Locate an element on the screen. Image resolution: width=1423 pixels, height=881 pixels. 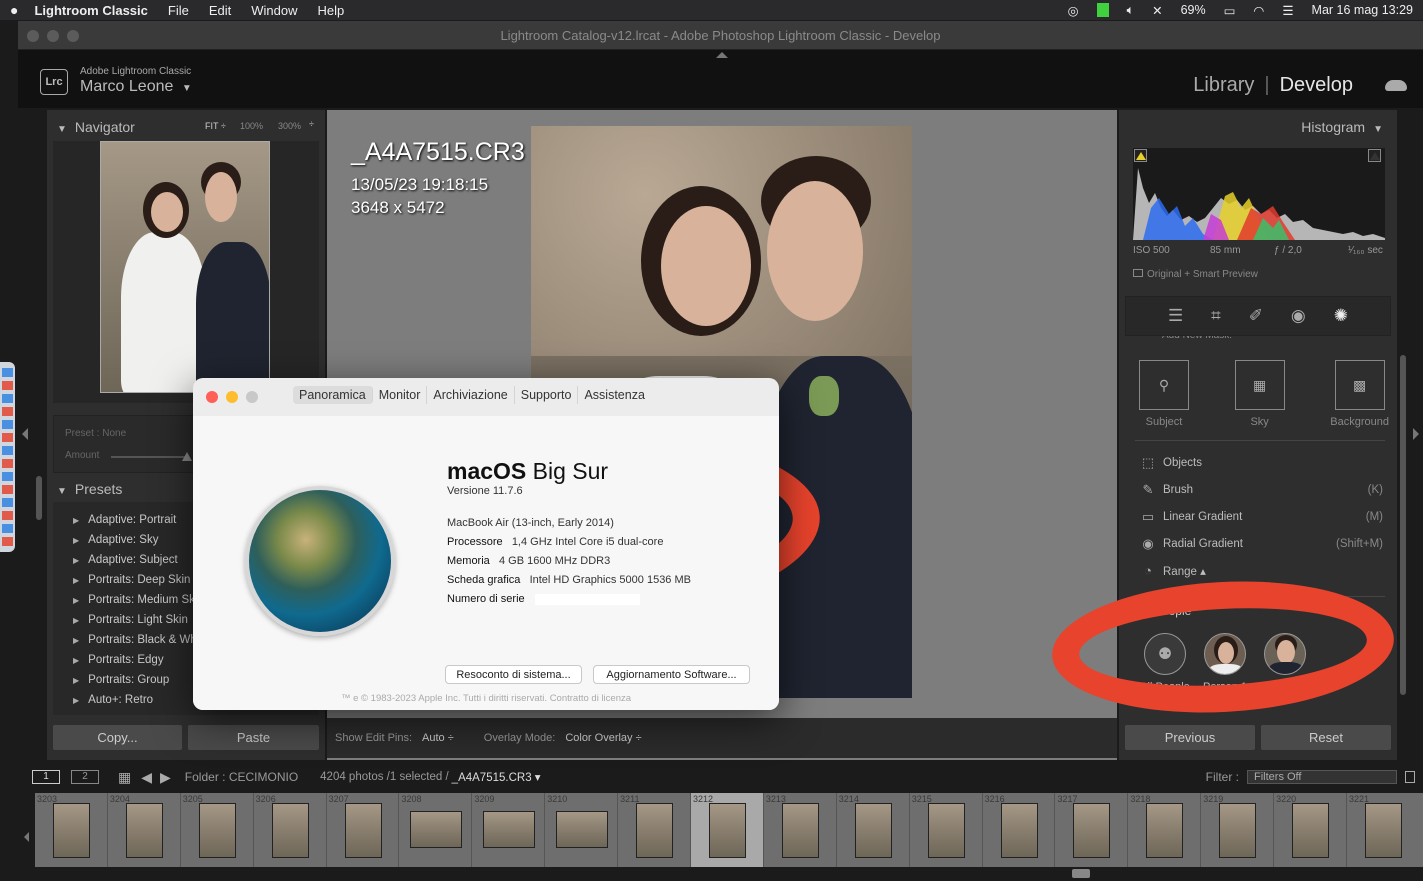
filmstrip-cell: 3207 is located at coordinates (363, 830).